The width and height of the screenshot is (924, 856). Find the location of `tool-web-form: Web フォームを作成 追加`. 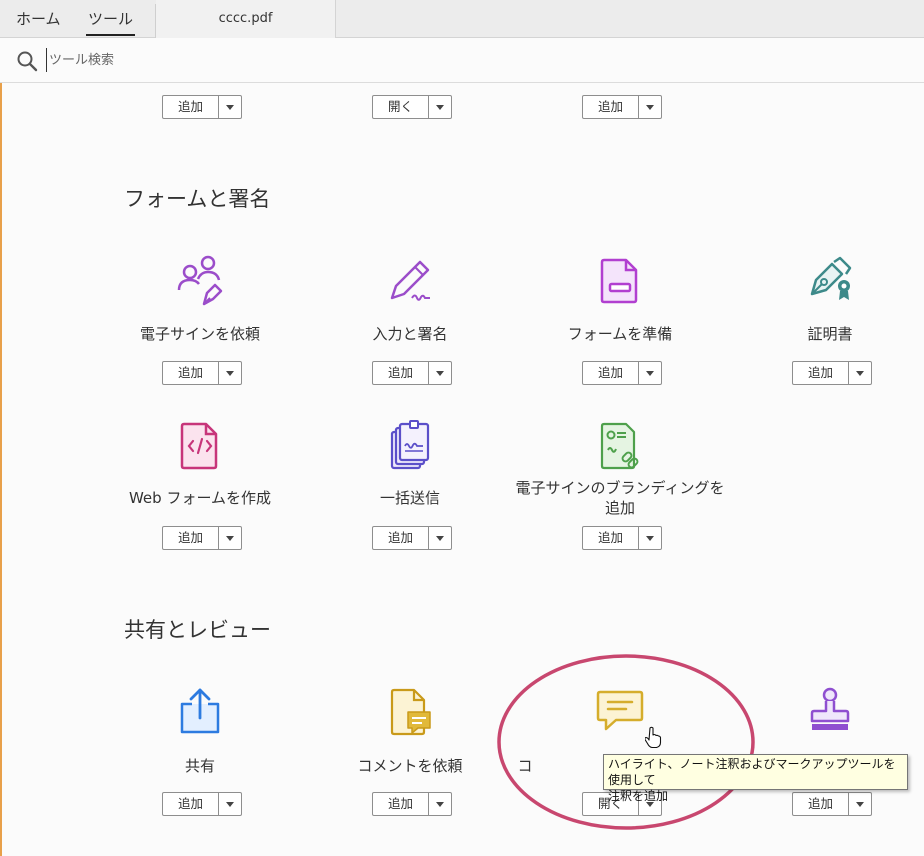

tool-web-form: Web フォームを作成 追加 is located at coordinates (200, 490).